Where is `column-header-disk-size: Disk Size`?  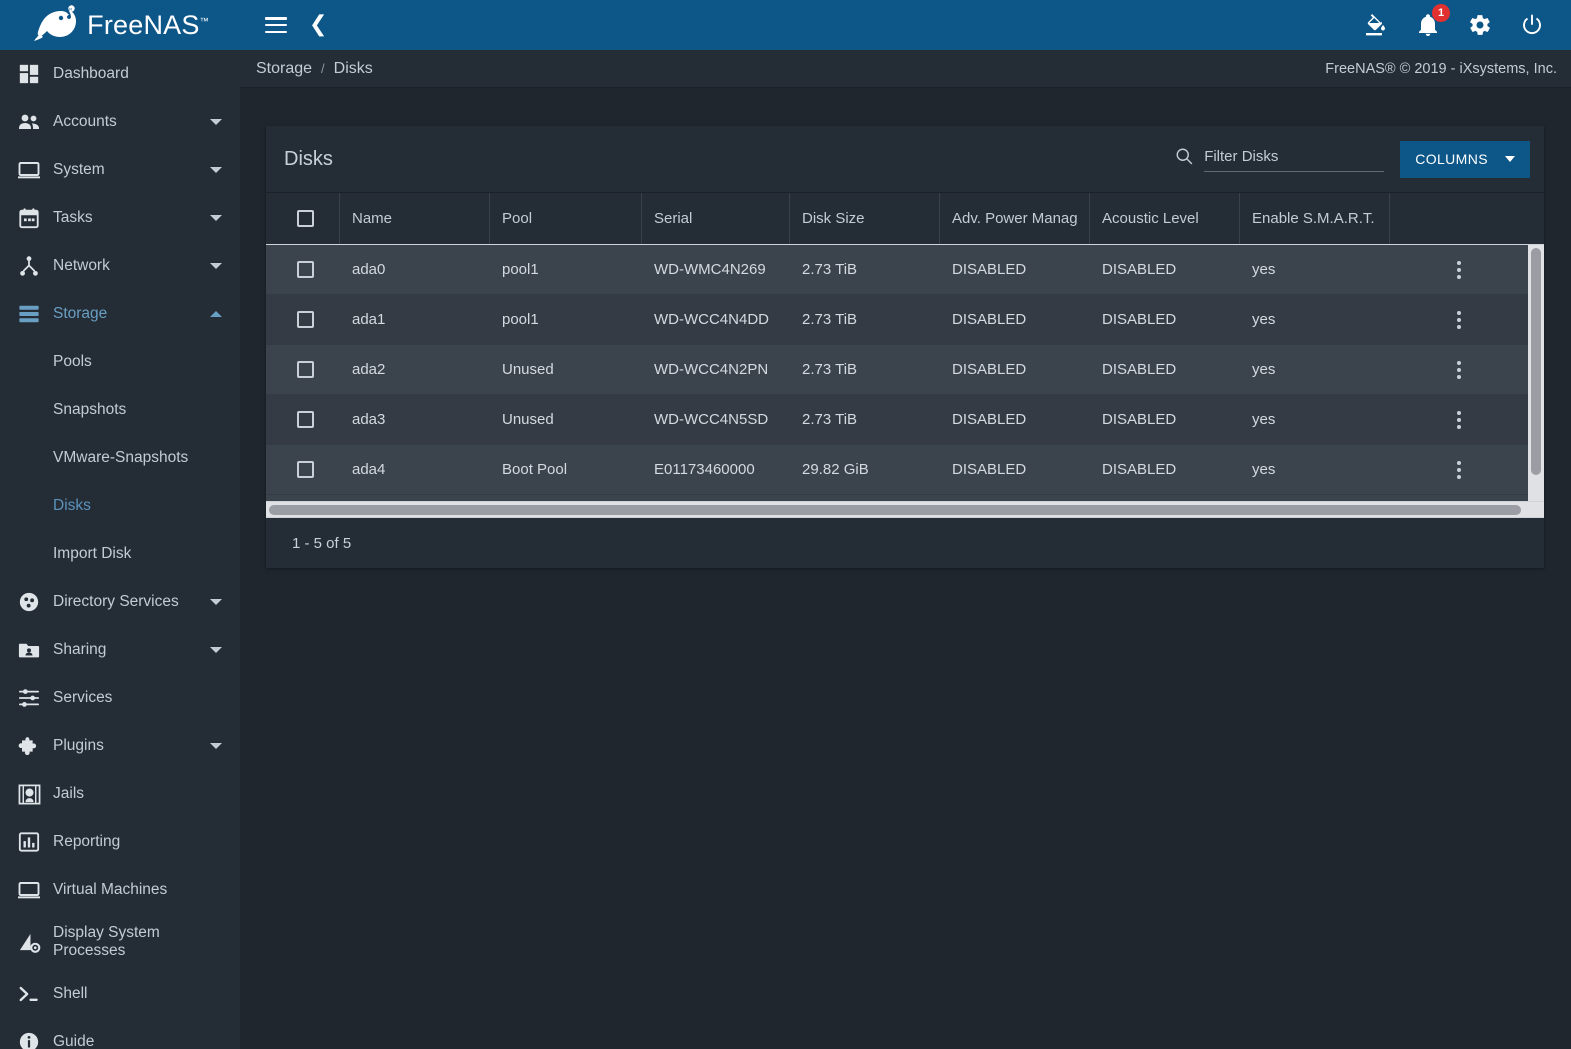 column-header-disk-size: Disk Size is located at coordinates (865, 218).